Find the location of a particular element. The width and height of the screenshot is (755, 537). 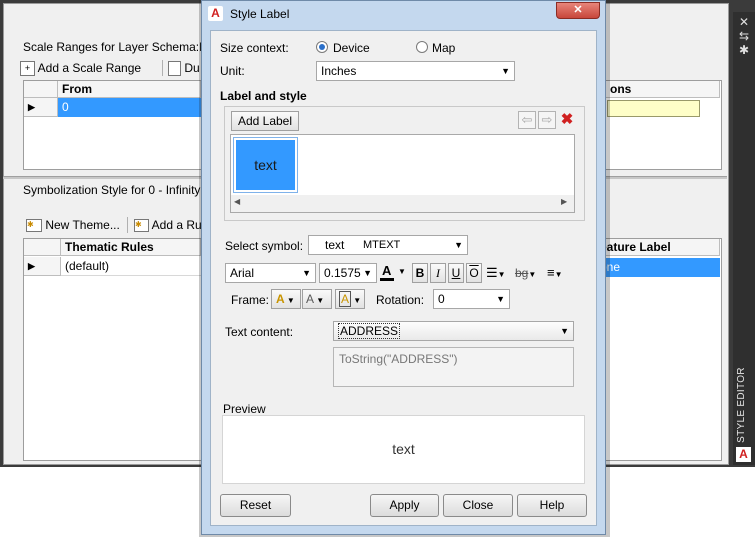

italic-button: I is located at coordinates (438, 273).